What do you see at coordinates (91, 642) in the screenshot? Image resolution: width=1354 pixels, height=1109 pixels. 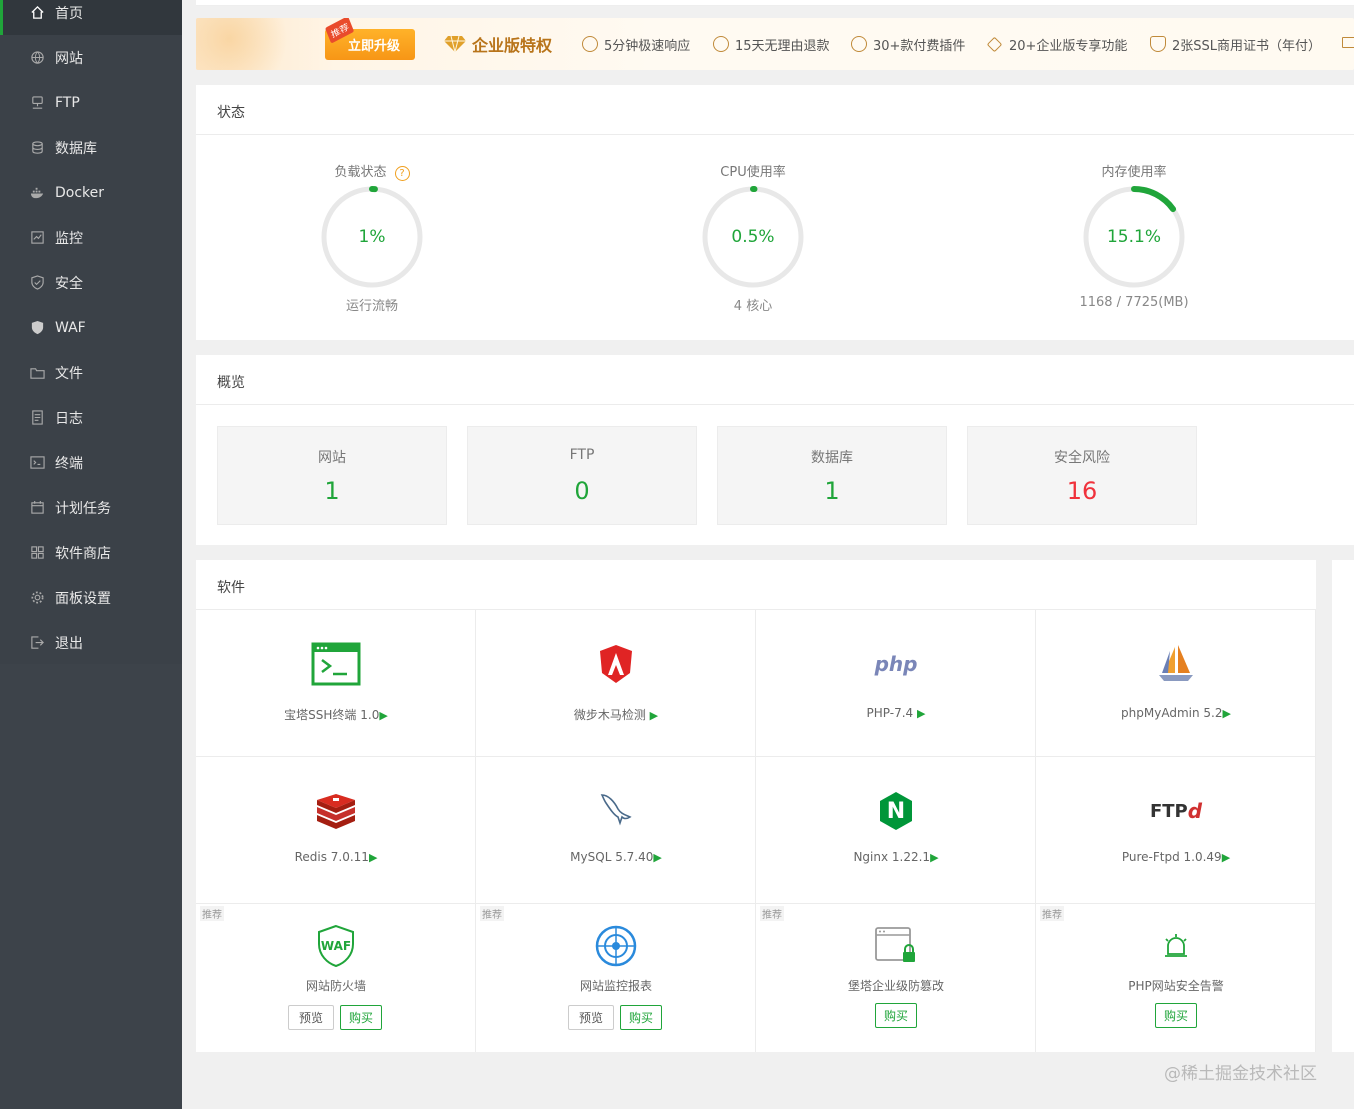 I see `sidebar-item: 退出` at bounding box center [91, 642].